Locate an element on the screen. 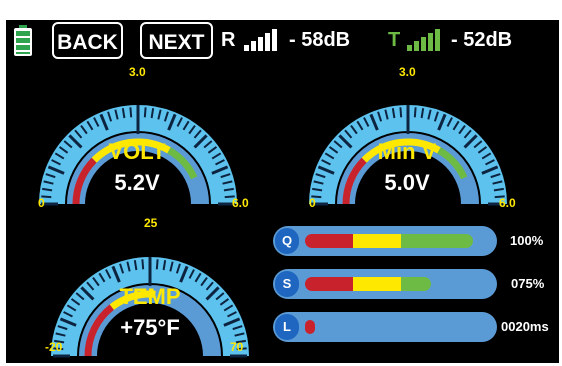 Image resolution: width=562 pixels, height=366 pixels. receiver-signal-icon is located at coordinates (262, 40).